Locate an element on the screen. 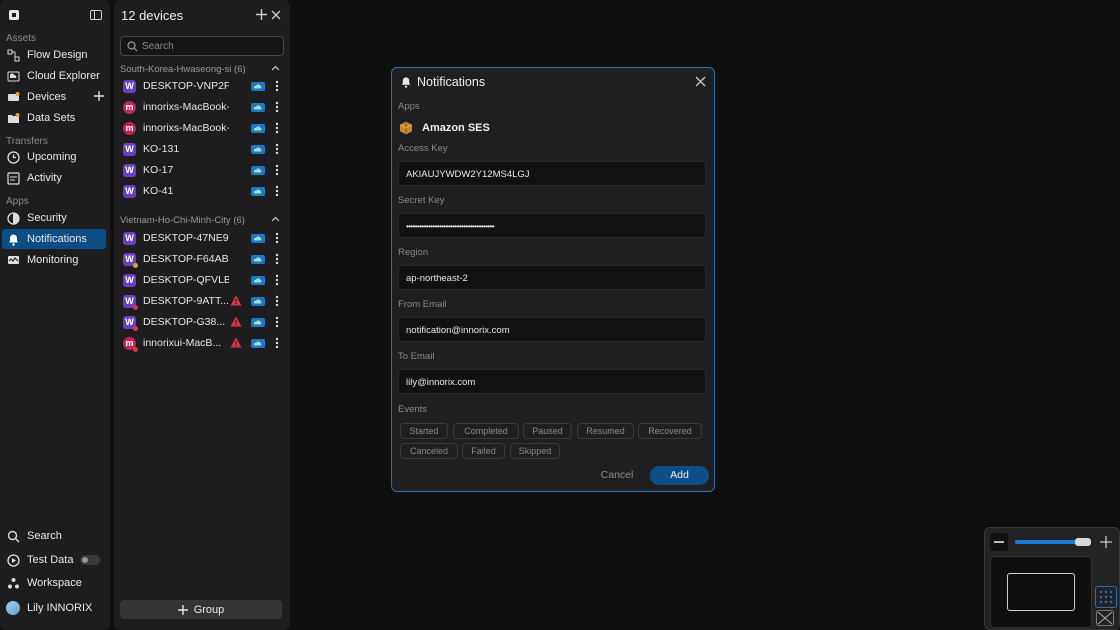  zoom-in-button is located at coordinates (1106, 542).